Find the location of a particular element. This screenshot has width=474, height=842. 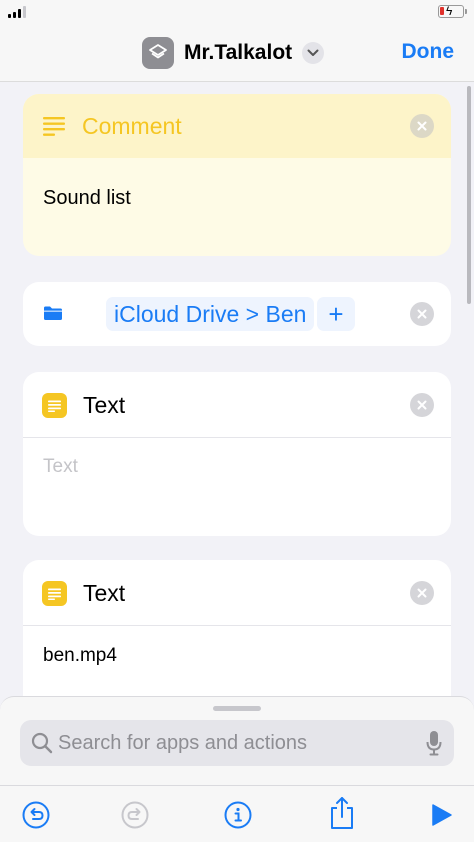

remove-folder-button is located at coordinates (422, 314).